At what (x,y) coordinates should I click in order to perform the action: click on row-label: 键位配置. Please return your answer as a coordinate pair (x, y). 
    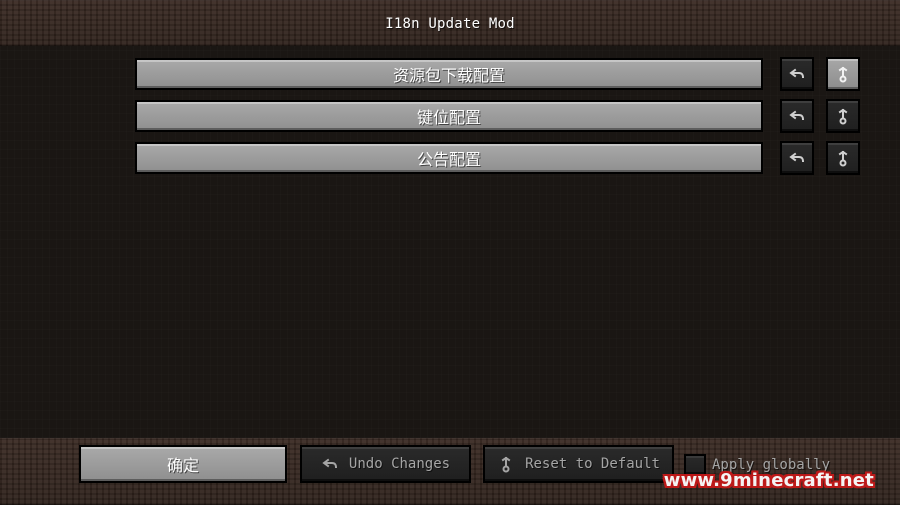
    Looking at the image, I should click on (448, 117).